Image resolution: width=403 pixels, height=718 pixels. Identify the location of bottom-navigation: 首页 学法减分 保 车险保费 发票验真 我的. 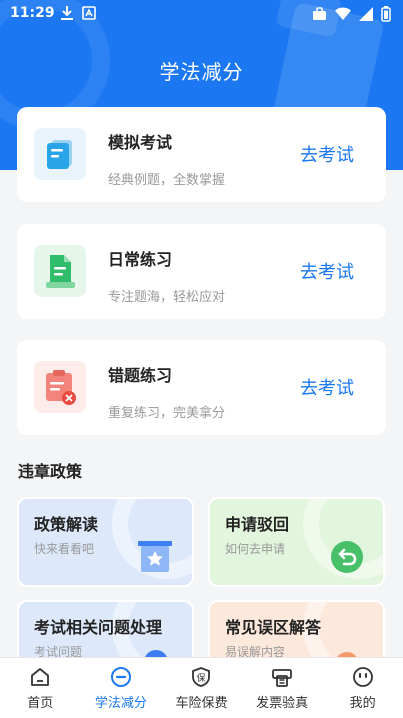
(201, 687).